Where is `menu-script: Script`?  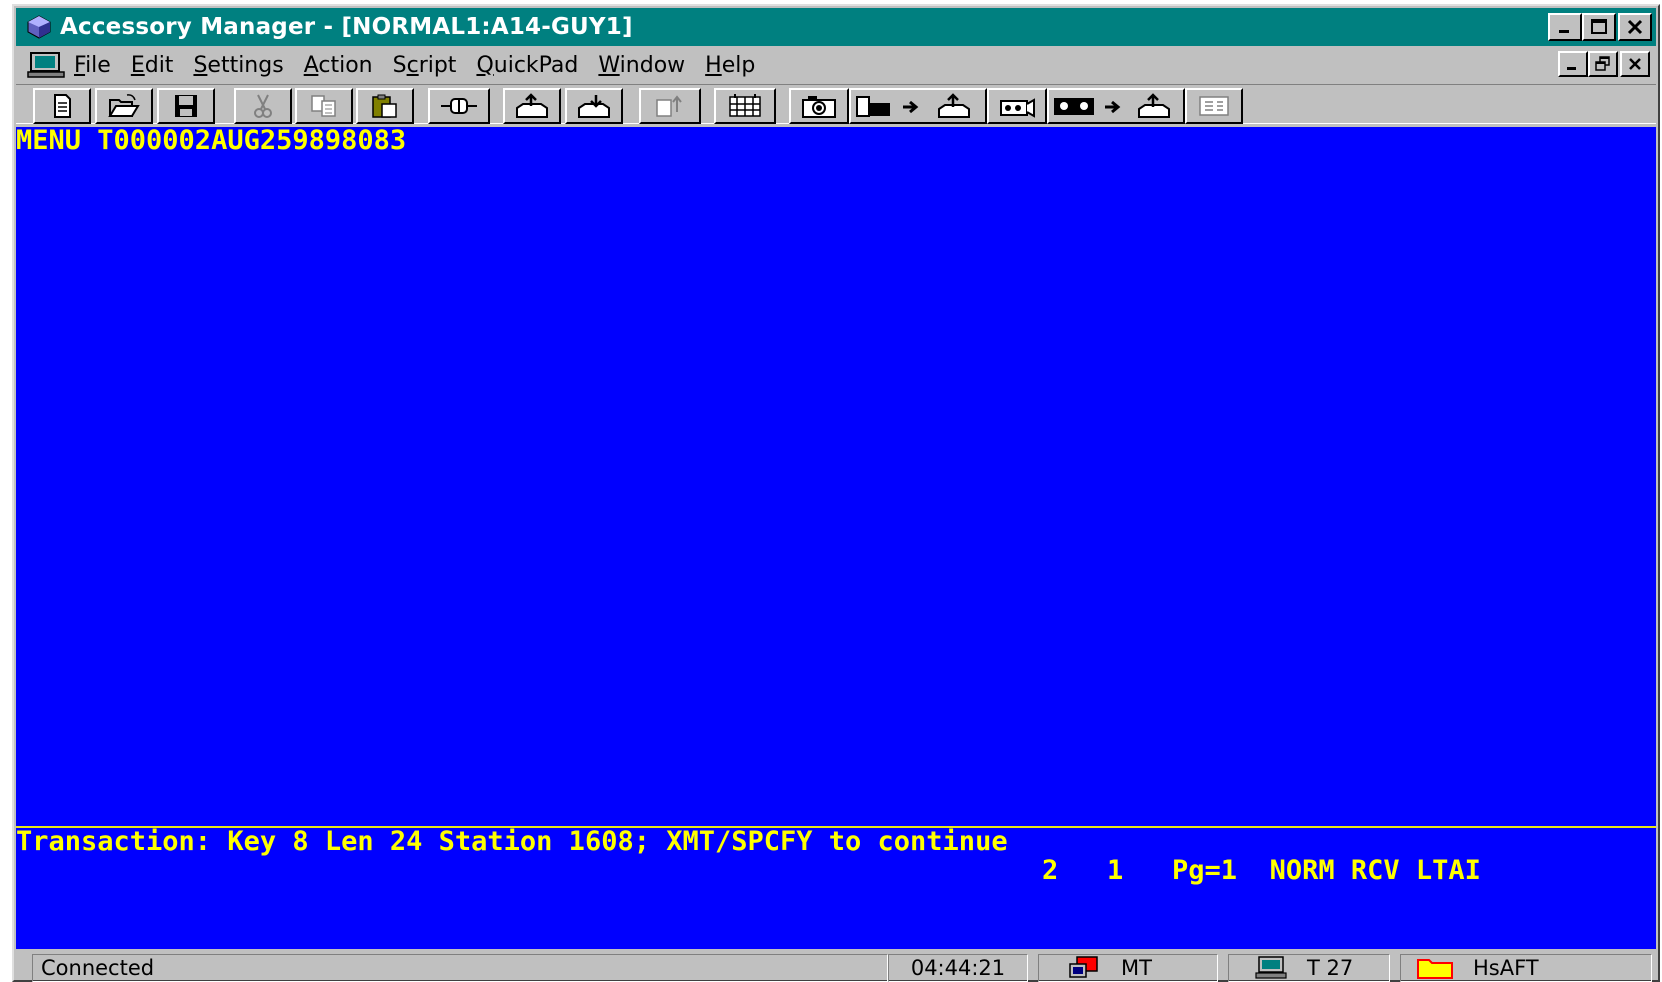
menu-script: Script is located at coordinates (425, 65).